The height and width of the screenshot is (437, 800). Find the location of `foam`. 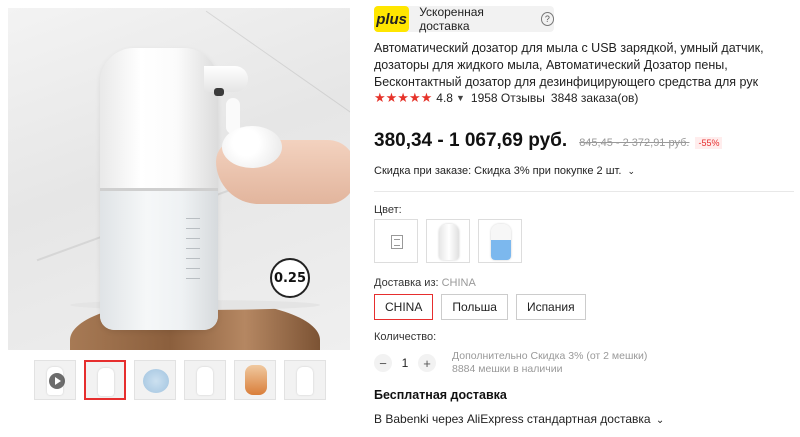

foam is located at coordinates (252, 147).